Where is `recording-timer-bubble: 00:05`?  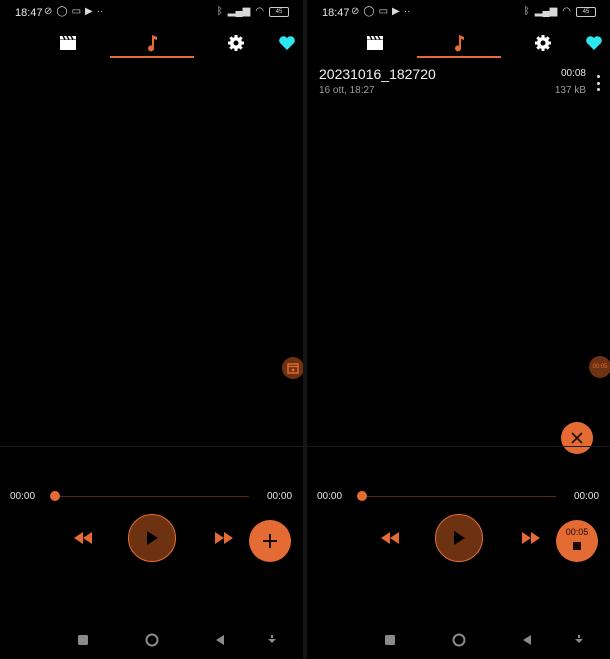
recording-timer-bubble: 00:05 is located at coordinates (599, 367).